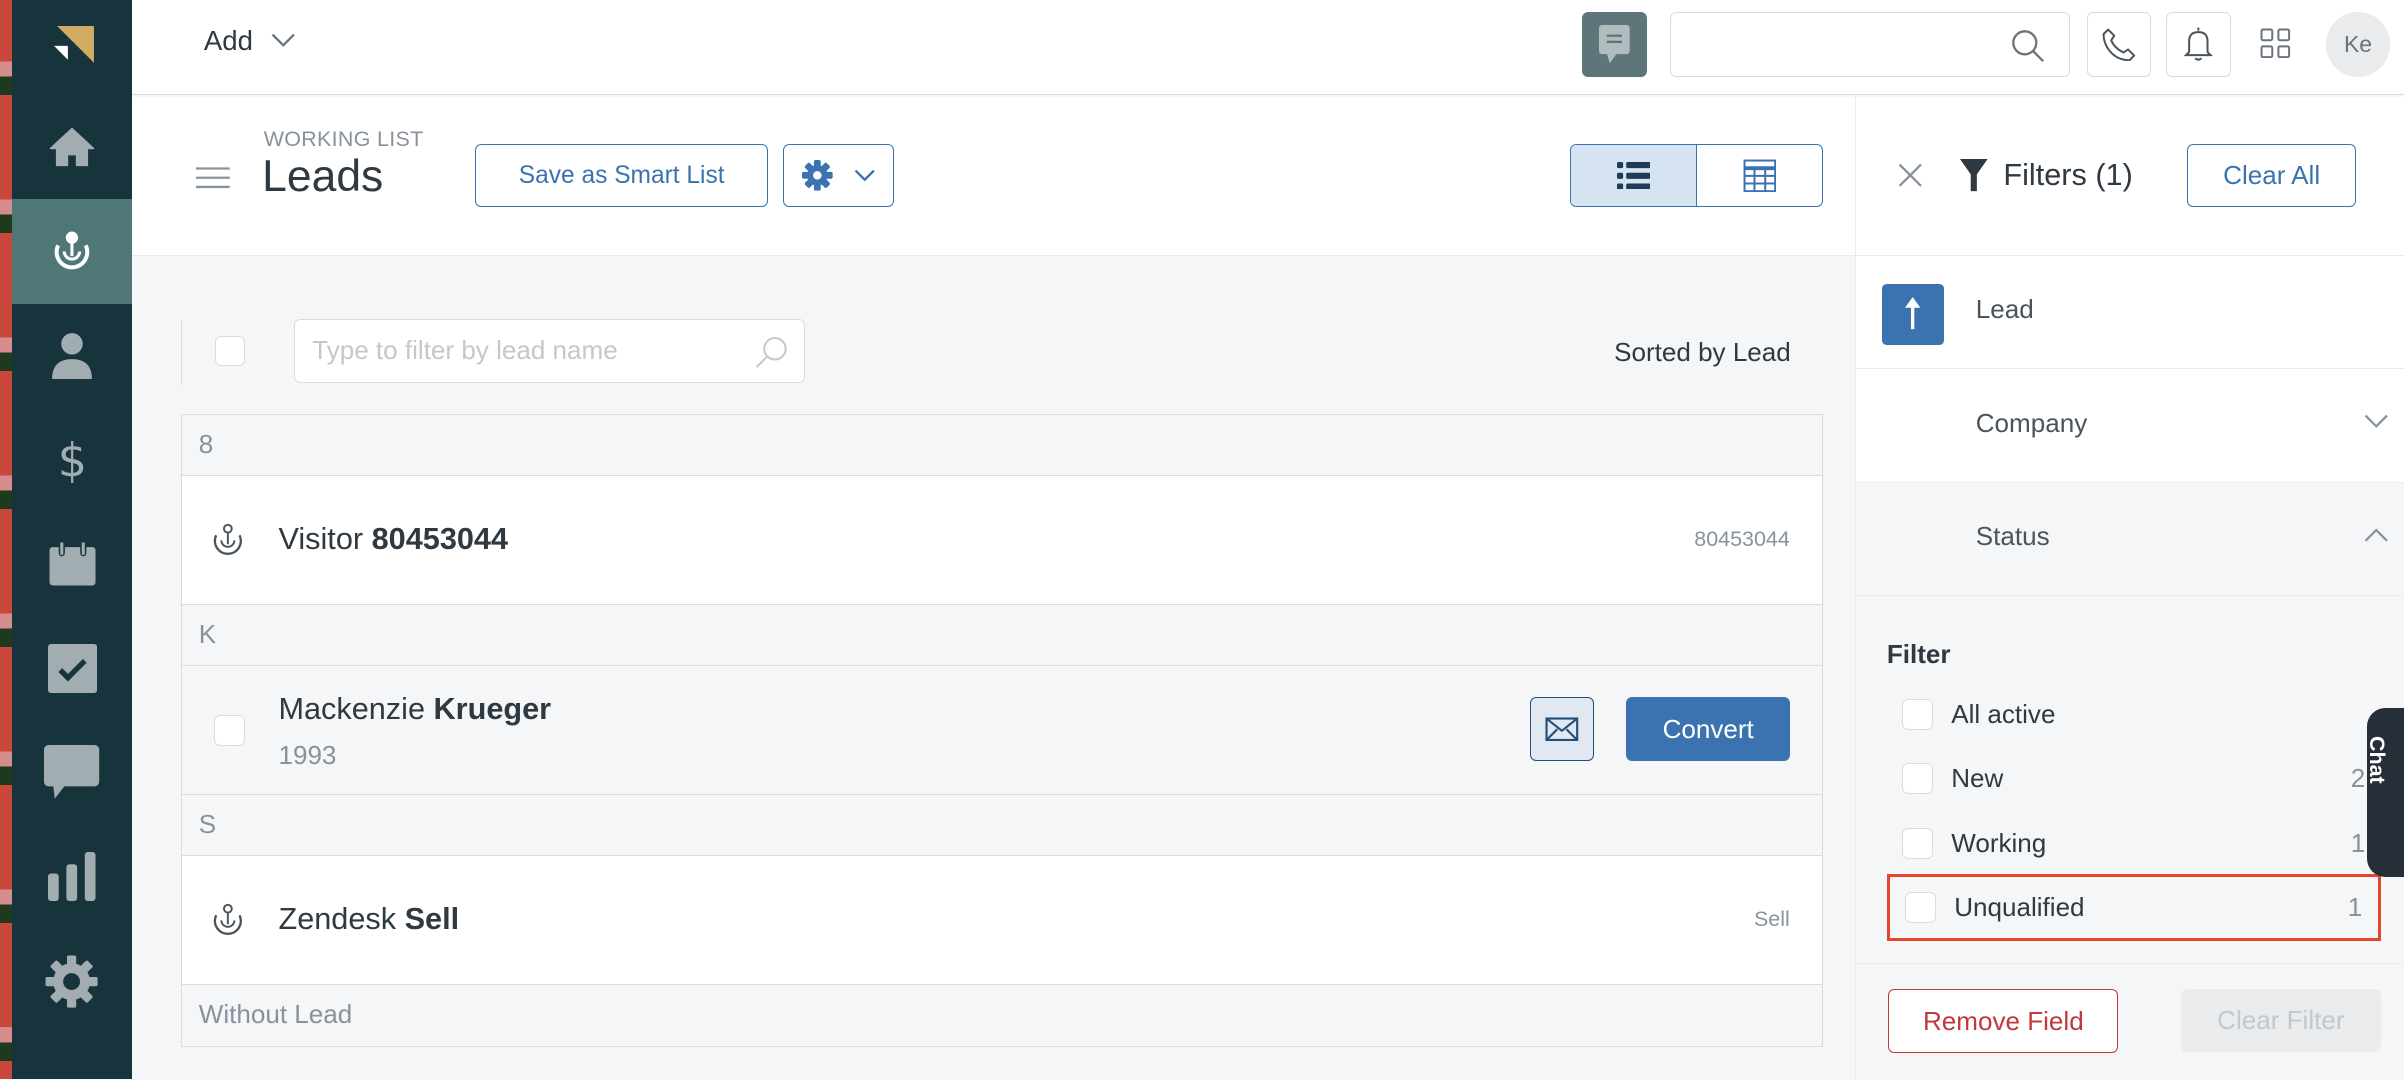  Describe the element at coordinates (2281, 1020) in the screenshot. I see `clear-filter-button: Clear Filter` at that location.